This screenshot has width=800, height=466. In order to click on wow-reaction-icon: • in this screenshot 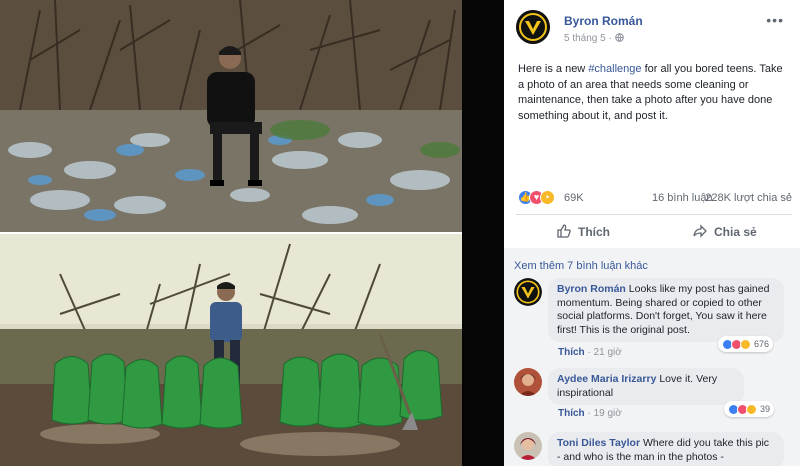, I will do `click(547, 197)`.